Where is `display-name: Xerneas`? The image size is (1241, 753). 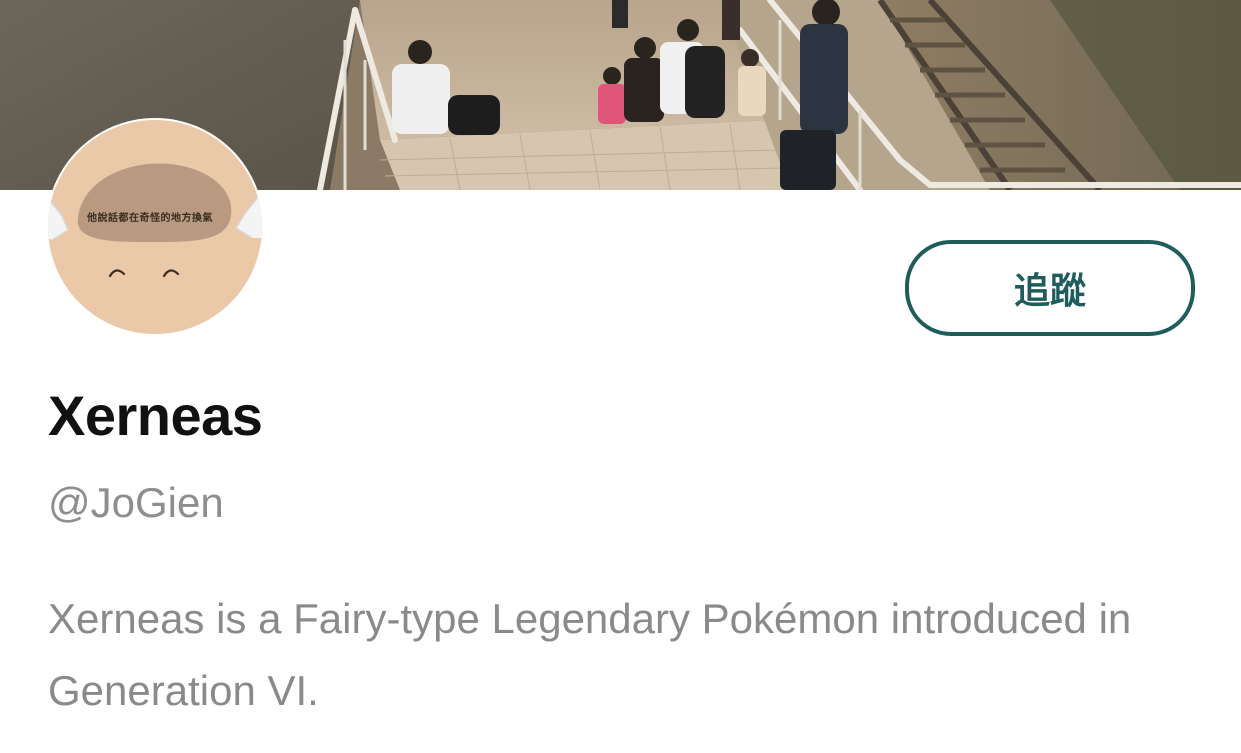
display-name: Xerneas is located at coordinates (155, 415).